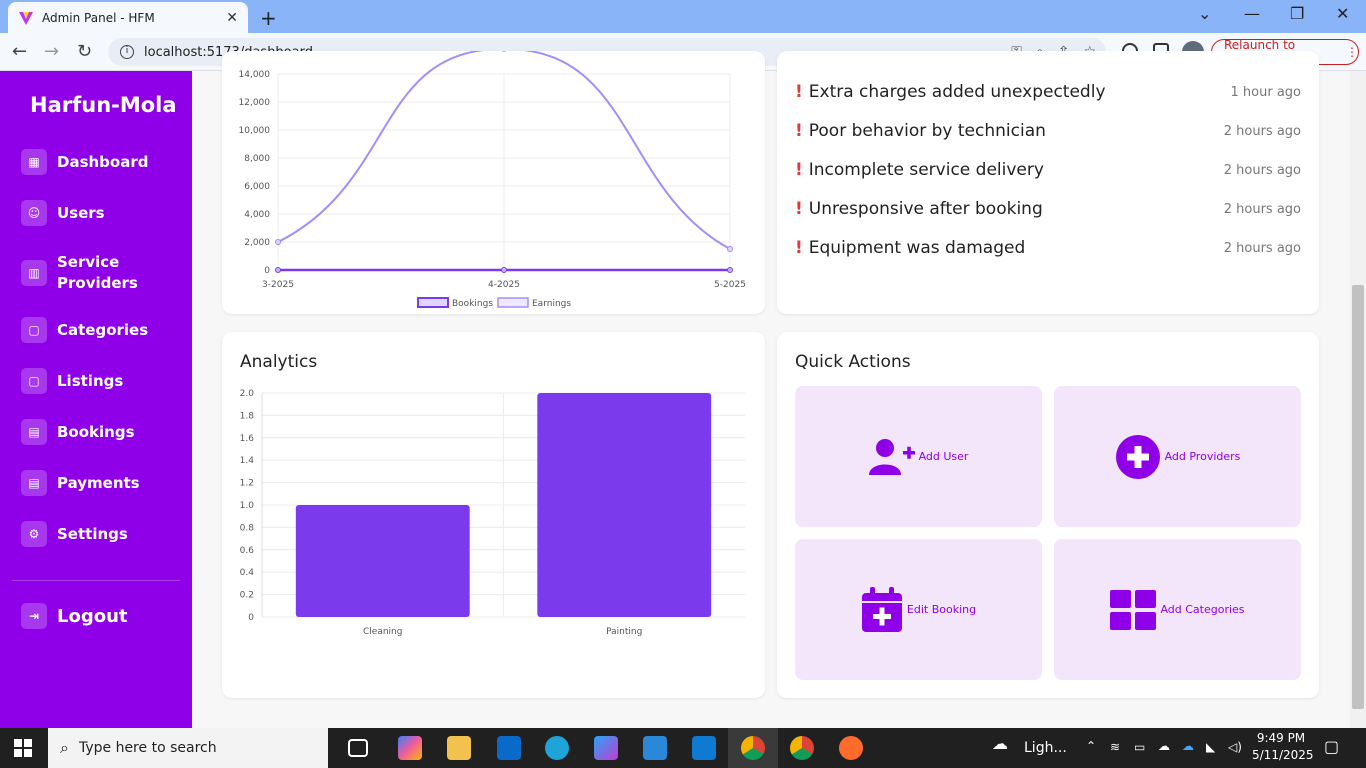  I want to click on kebab-menu-icon: ⋮, so click(1352, 52).